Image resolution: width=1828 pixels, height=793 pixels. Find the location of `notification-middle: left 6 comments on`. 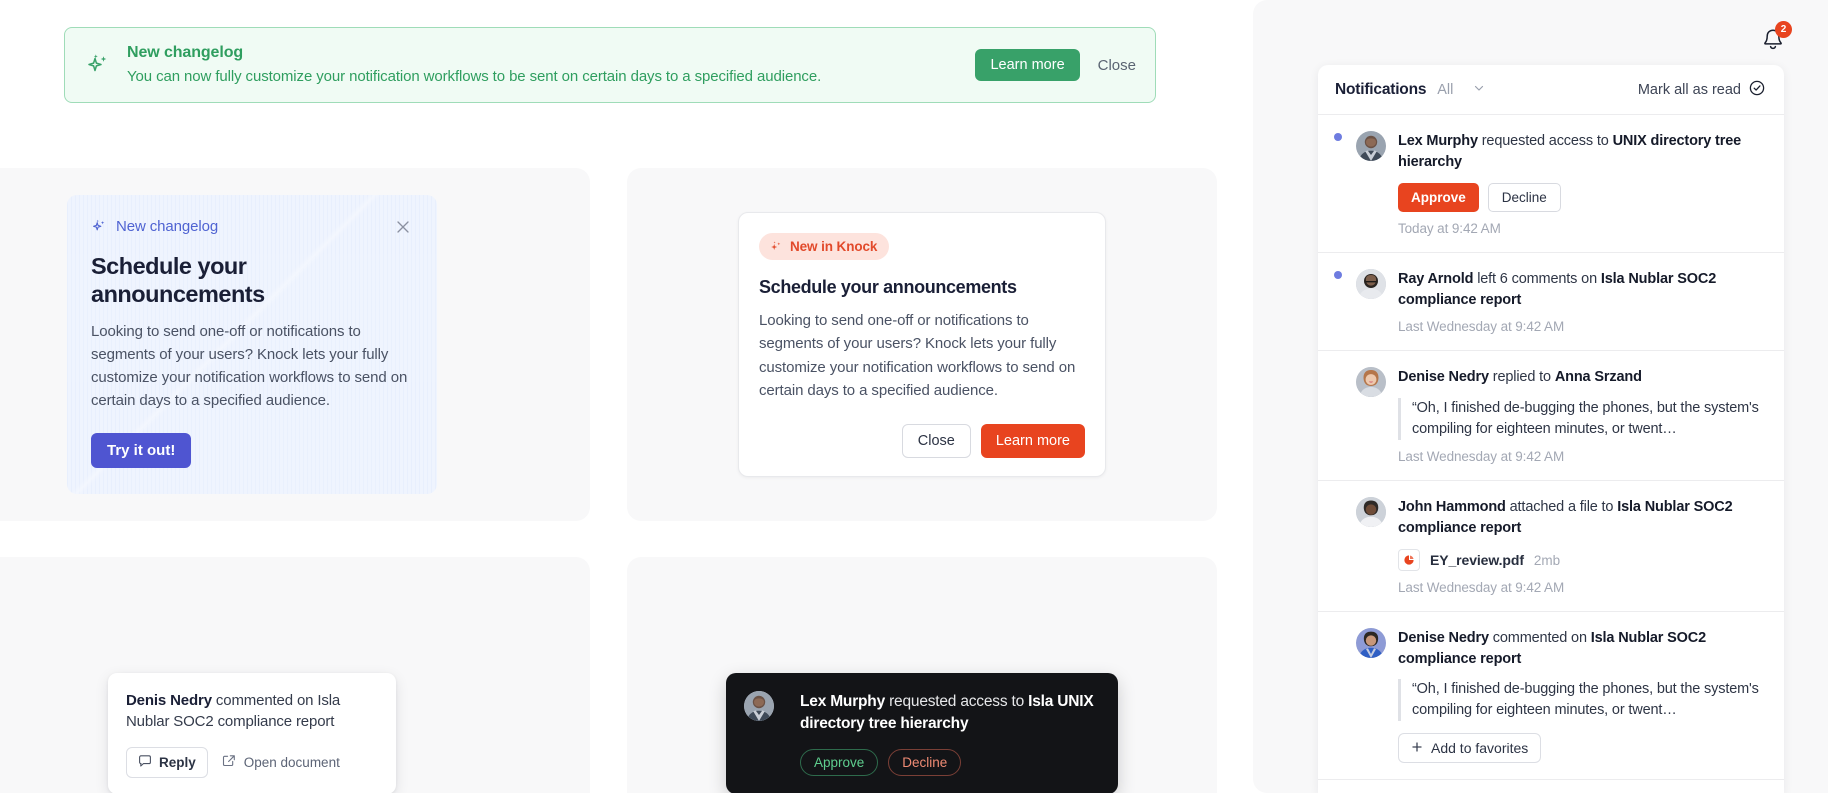

notification-middle: left 6 comments on is located at coordinates (1537, 279).